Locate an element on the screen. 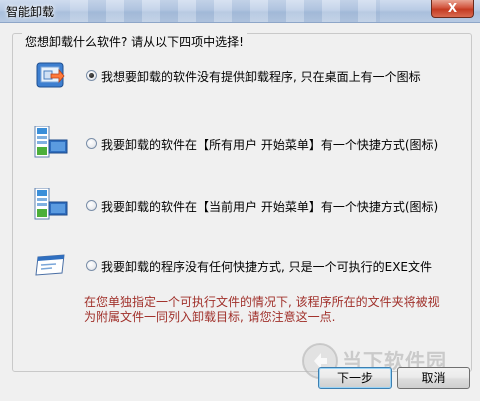 The height and width of the screenshot is (401, 480). exe-file-icon is located at coordinates (51, 266).